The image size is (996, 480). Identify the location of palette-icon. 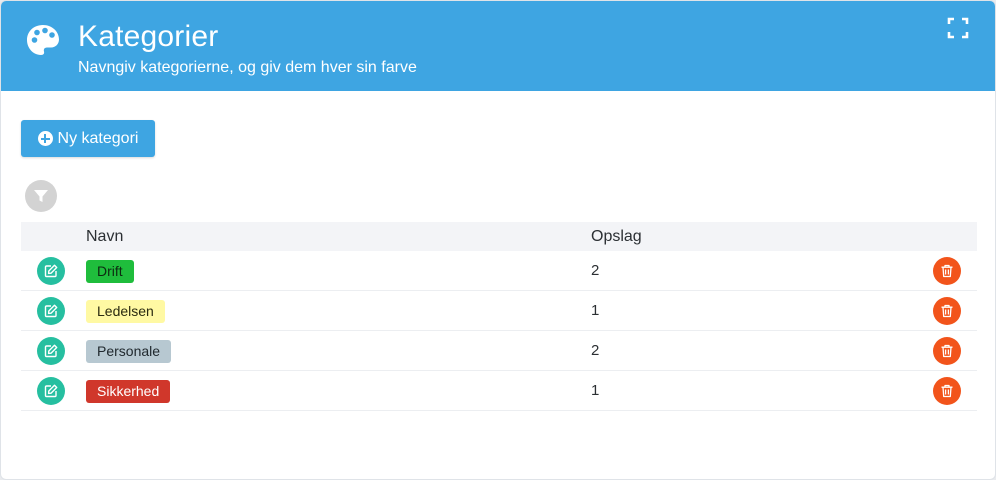
(43, 40).